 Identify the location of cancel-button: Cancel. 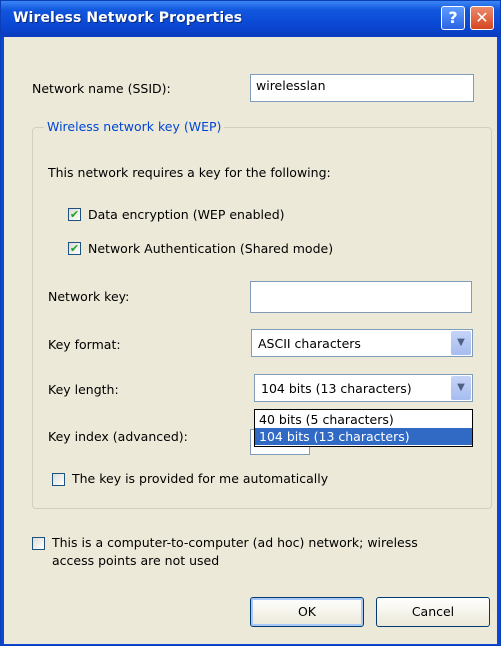
(433, 612).